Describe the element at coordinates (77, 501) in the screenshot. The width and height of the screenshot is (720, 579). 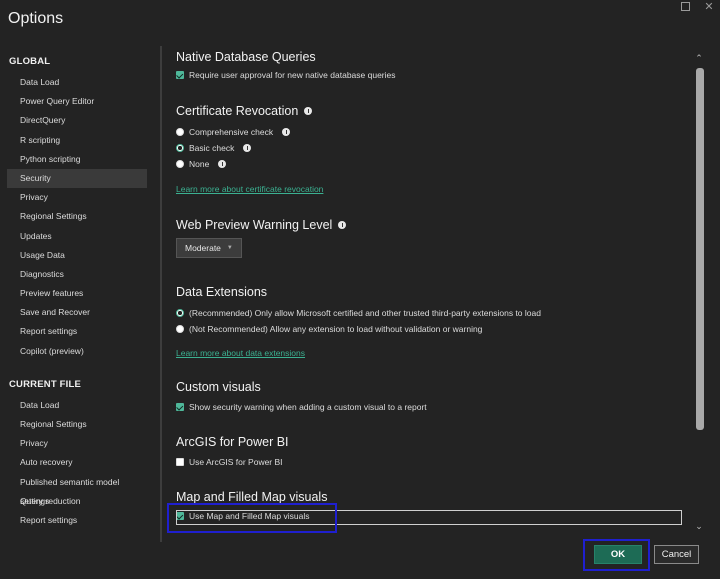
I see `sidebar-item-current-file-query-reduction: Query reduction` at that location.